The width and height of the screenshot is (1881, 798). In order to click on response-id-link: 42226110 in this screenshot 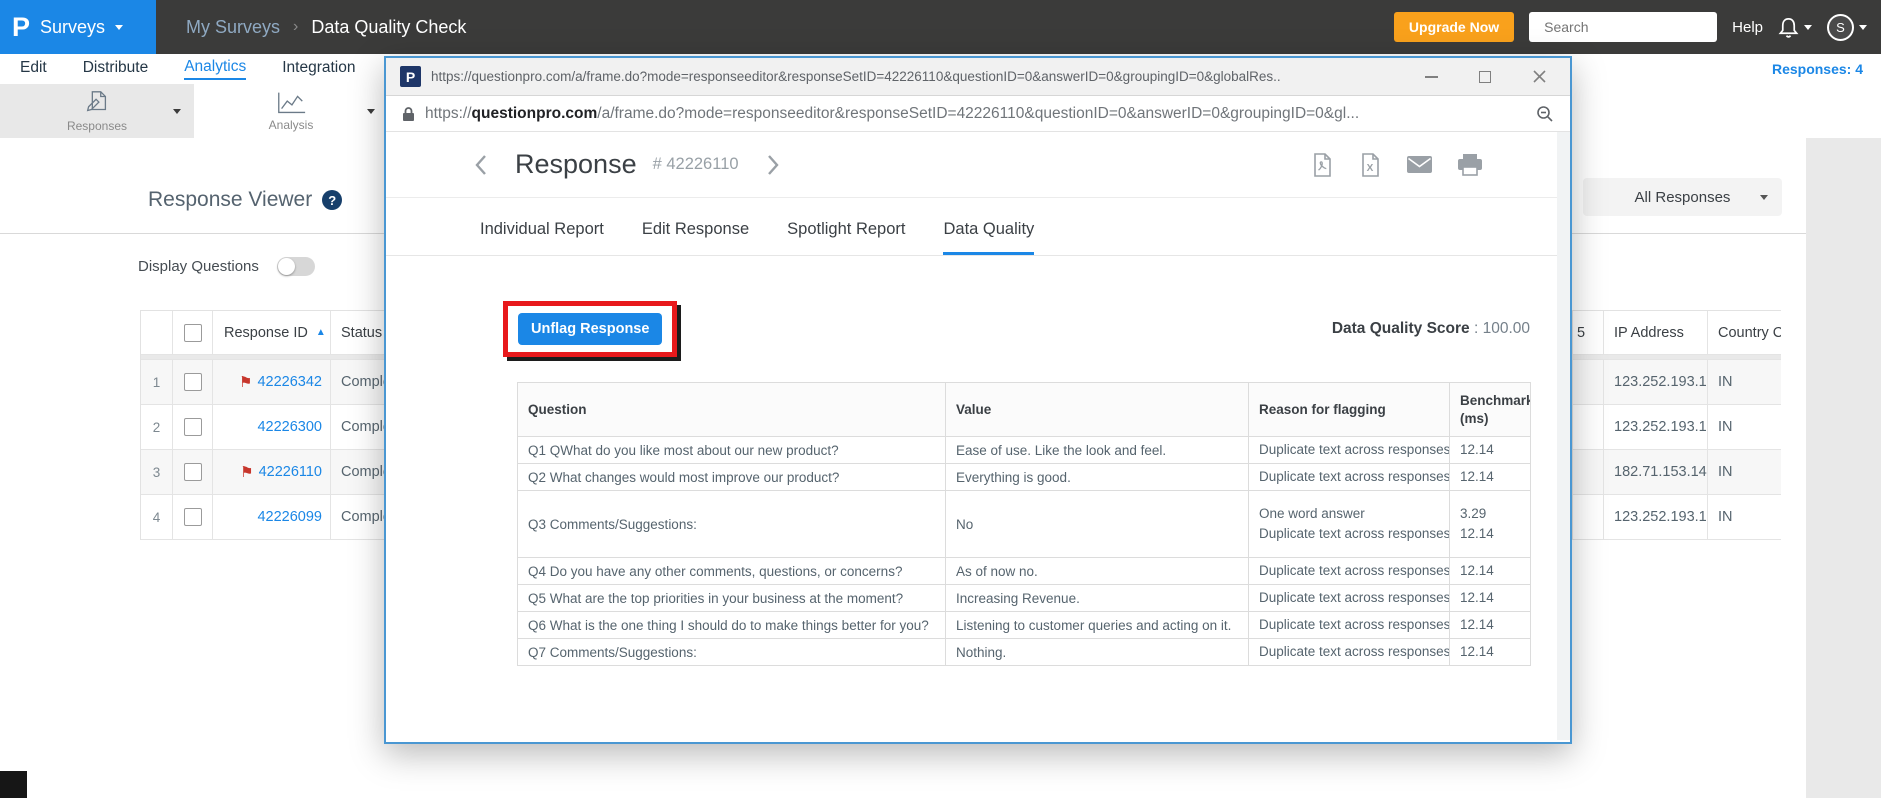, I will do `click(290, 472)`.